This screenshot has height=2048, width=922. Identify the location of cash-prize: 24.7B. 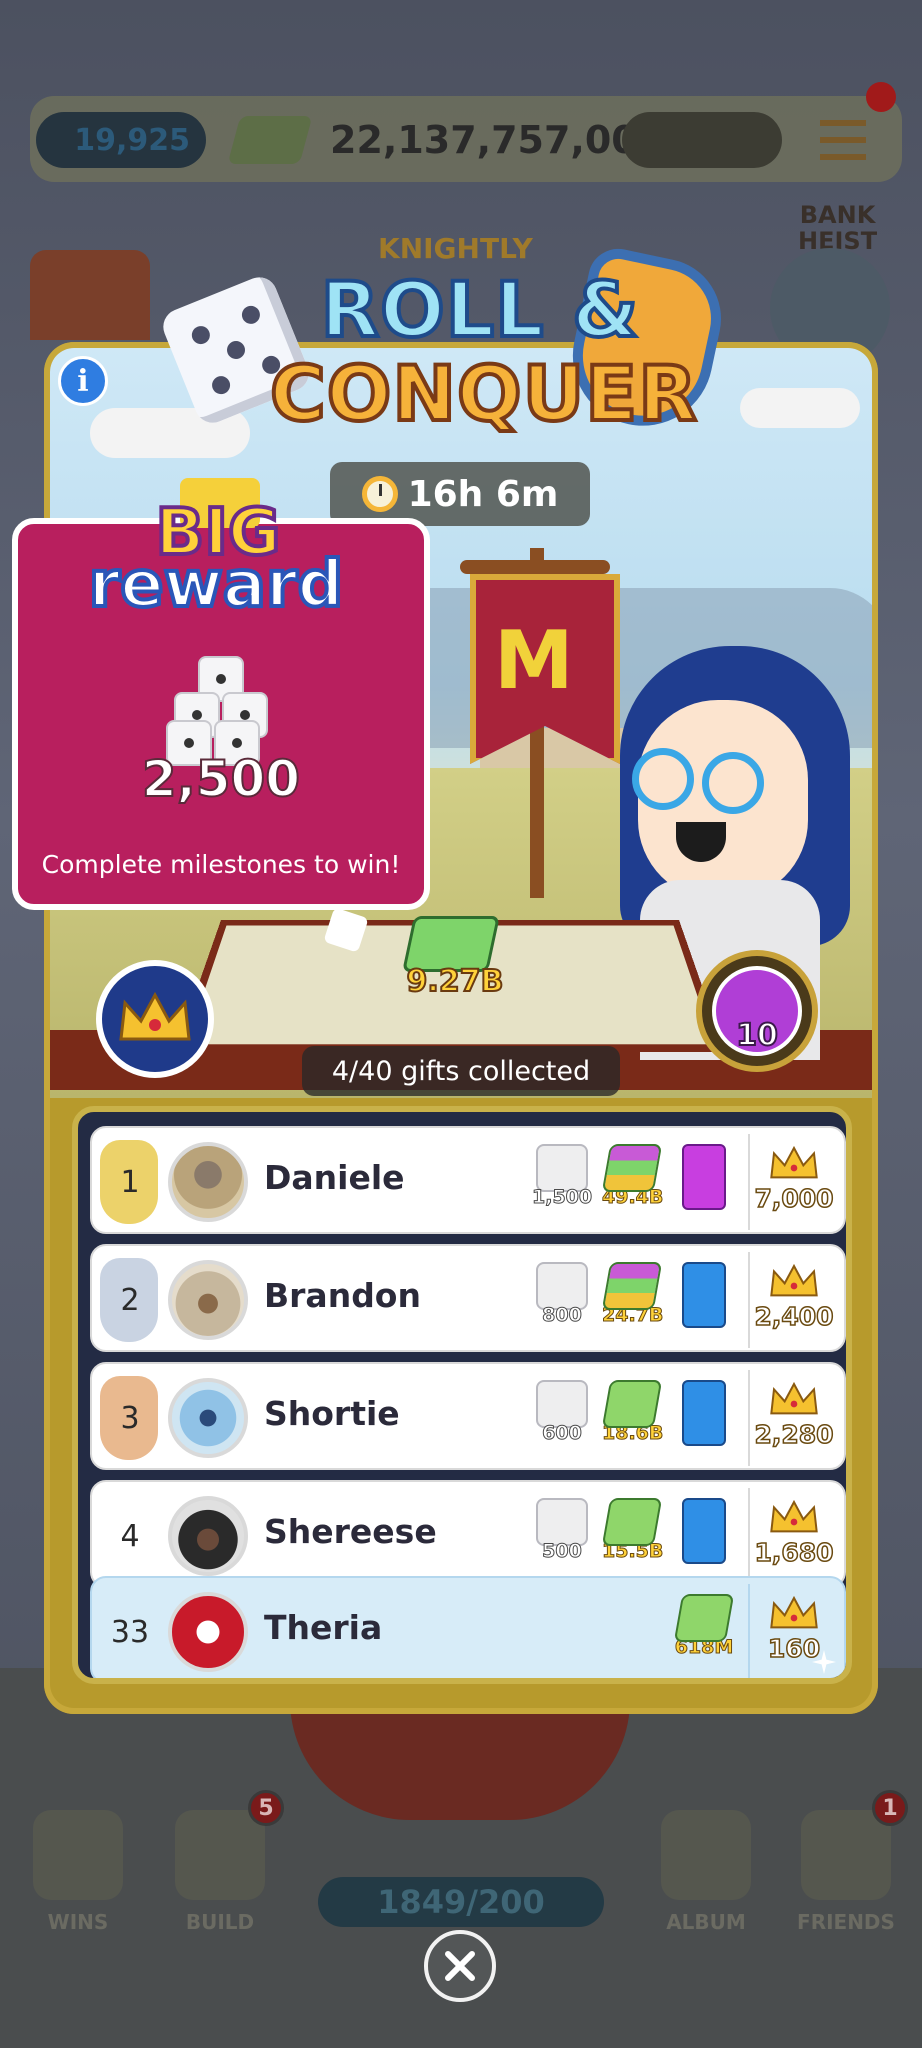
(632, 1300).